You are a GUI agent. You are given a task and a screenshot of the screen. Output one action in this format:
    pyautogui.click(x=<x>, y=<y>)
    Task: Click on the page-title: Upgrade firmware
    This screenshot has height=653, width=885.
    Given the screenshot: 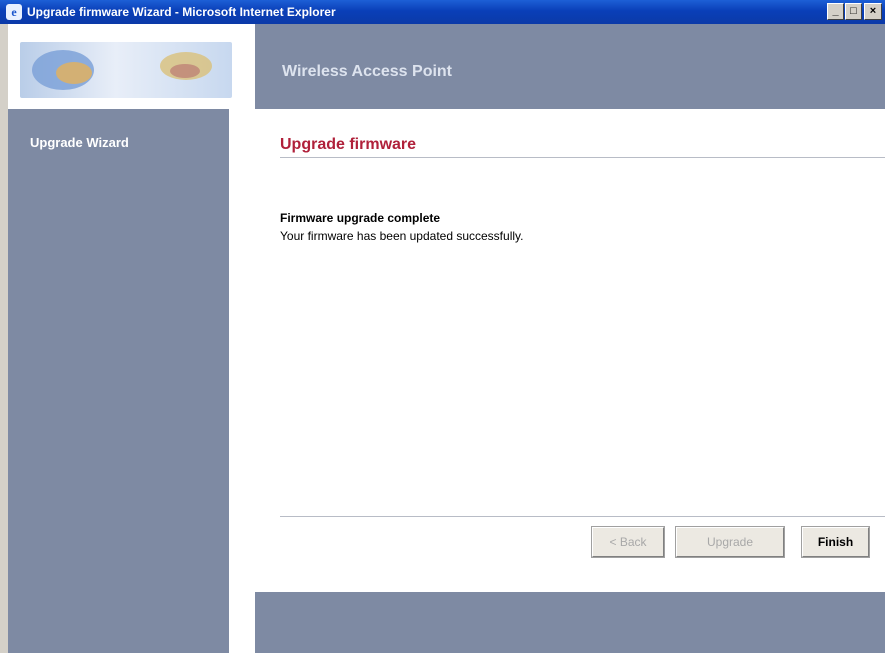 What is the action you would take?
    pyautogui.click(x=348, y=144)
    